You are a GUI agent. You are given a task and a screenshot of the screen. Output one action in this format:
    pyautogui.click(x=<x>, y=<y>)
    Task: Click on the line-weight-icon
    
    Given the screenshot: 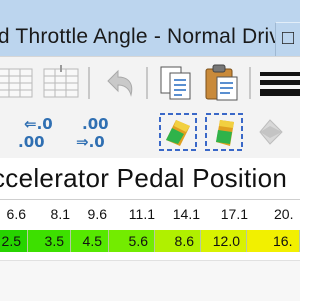 What is the action you would take?
    pyautogui.click(x=280, y=84)
    